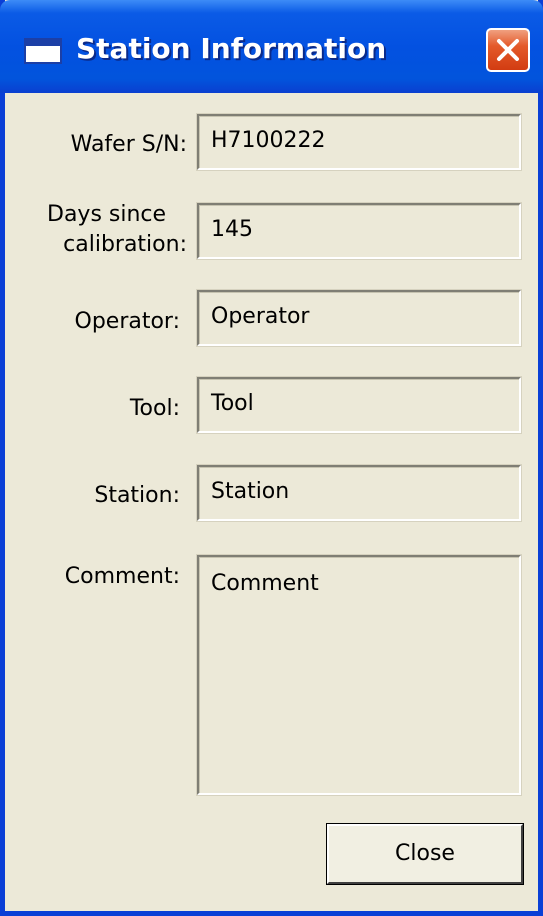 Image resolution: width=543 pixels, height=916 pixels. What do you see at coordinates (125, 244) in the screenshot?
I see `days-since-calibration-label-line2: calibration:` at bounding box center [125, 244].